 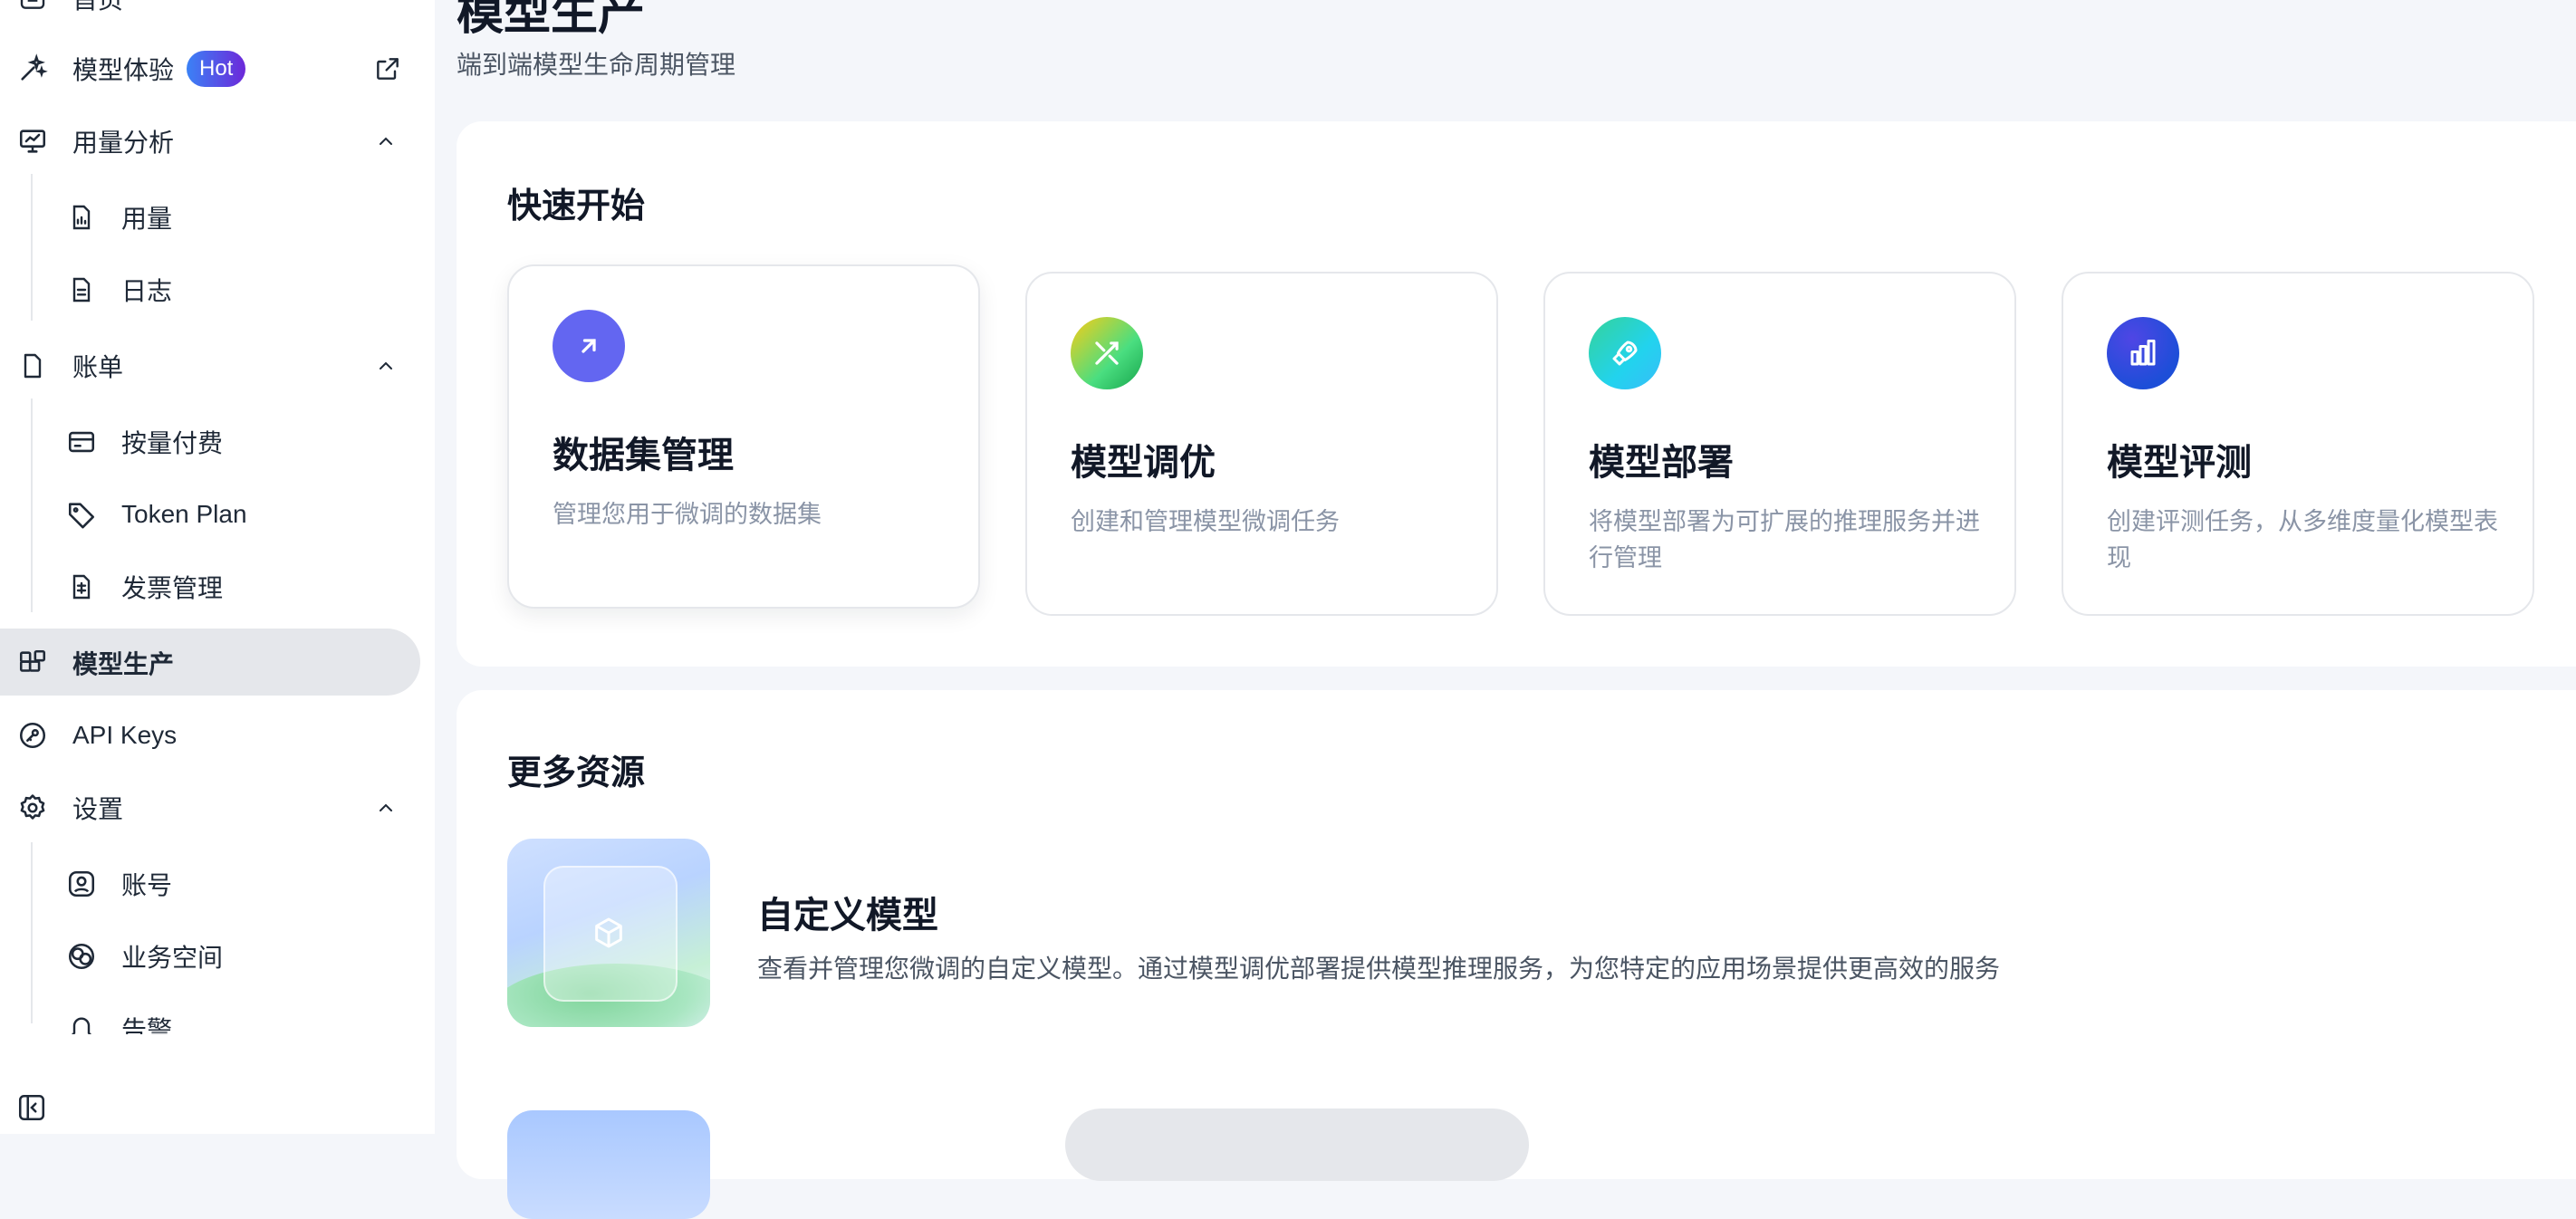 I want to click on sidebar-item-label: 按量付费, so click(x=172, y=443).